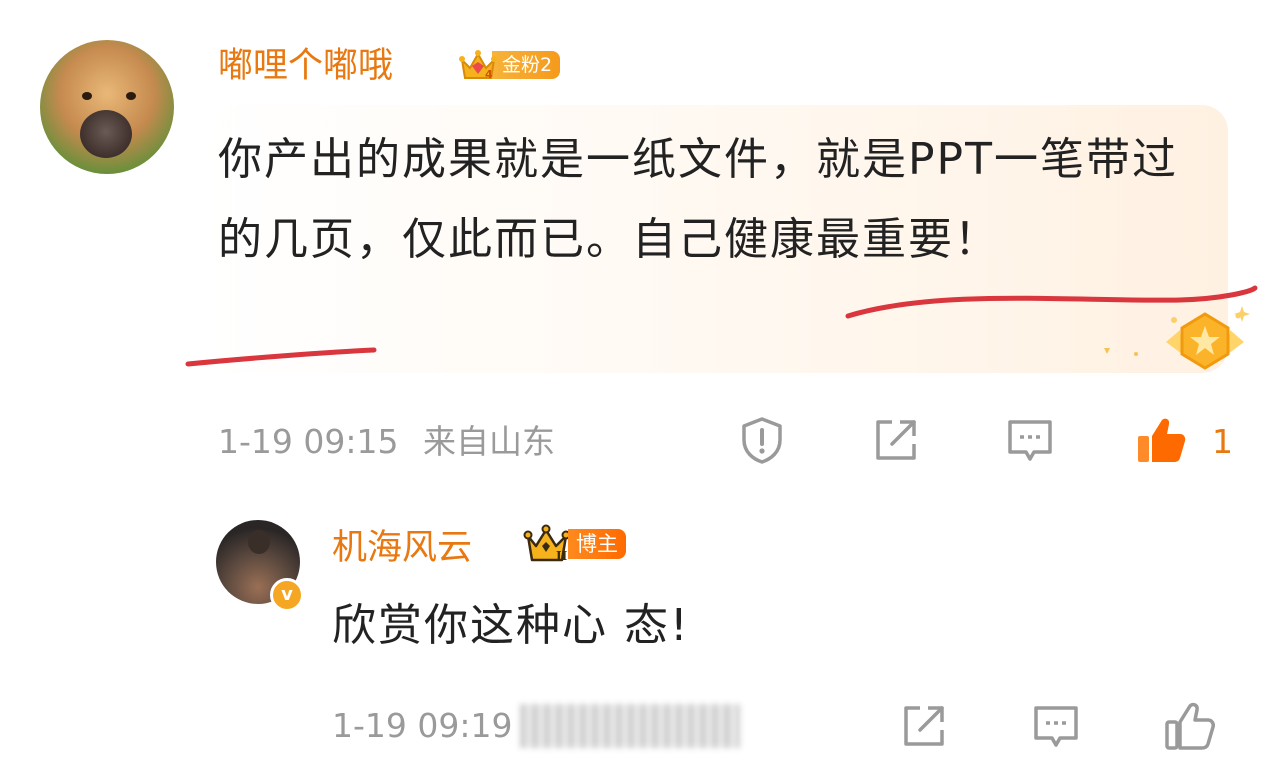 The width and height of the screenshot is (1270, 766). Describe the element at coordinates (1121, 352) in the screenshot. I see `sparkle-decoration-icon` at that location.